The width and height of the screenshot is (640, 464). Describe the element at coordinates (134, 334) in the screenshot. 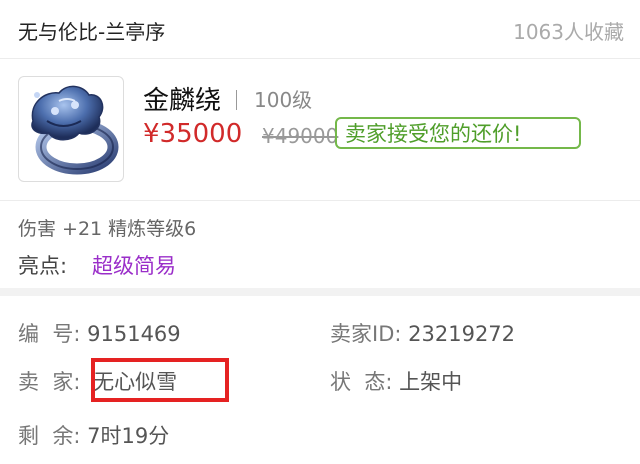

I see `id-value: 9151469` at that location.